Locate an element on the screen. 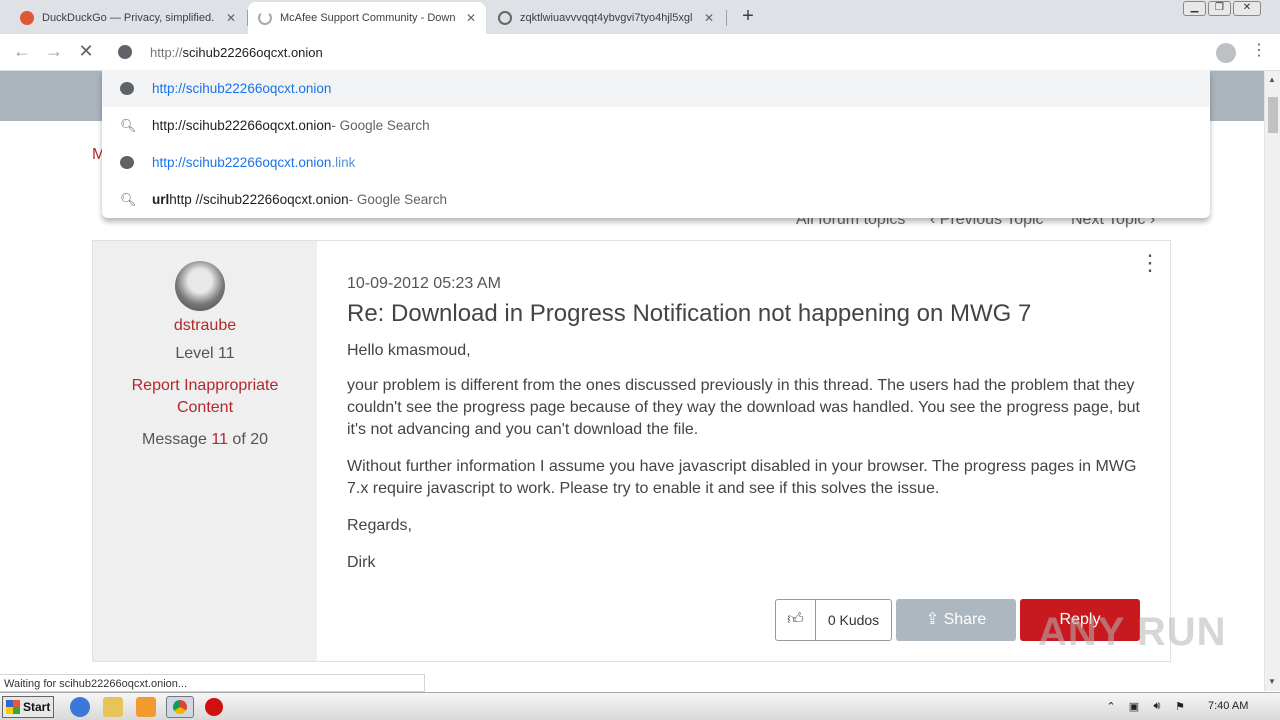 This screenshot has width=1280, height=720. tab-duckduckgo: DuckDuckGo — Privacy, simplified. ✕ is located at coordinates (128, 18).